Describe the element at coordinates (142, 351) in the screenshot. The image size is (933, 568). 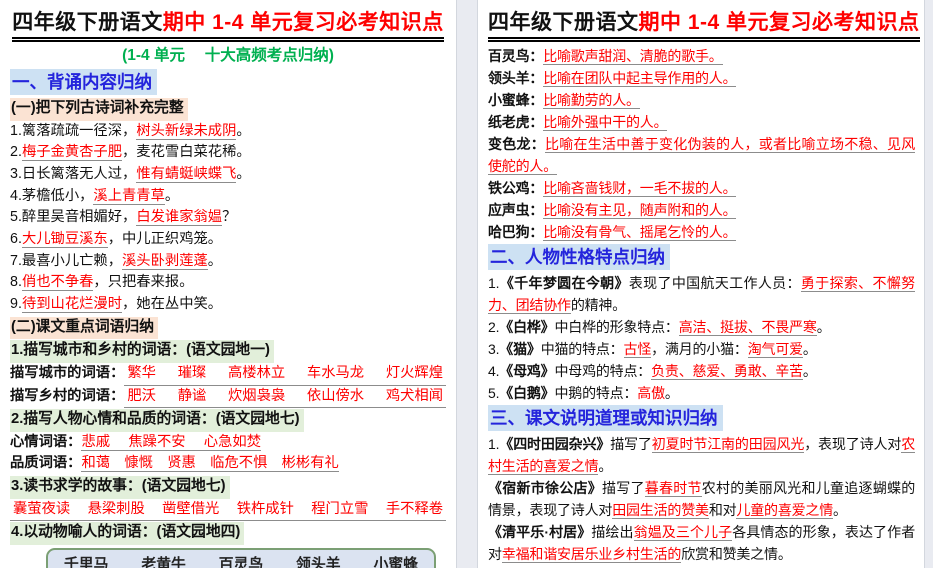
I see `vocab1-heading: 1.描写城市和乡村的词语：(语文园地一)` at that location.